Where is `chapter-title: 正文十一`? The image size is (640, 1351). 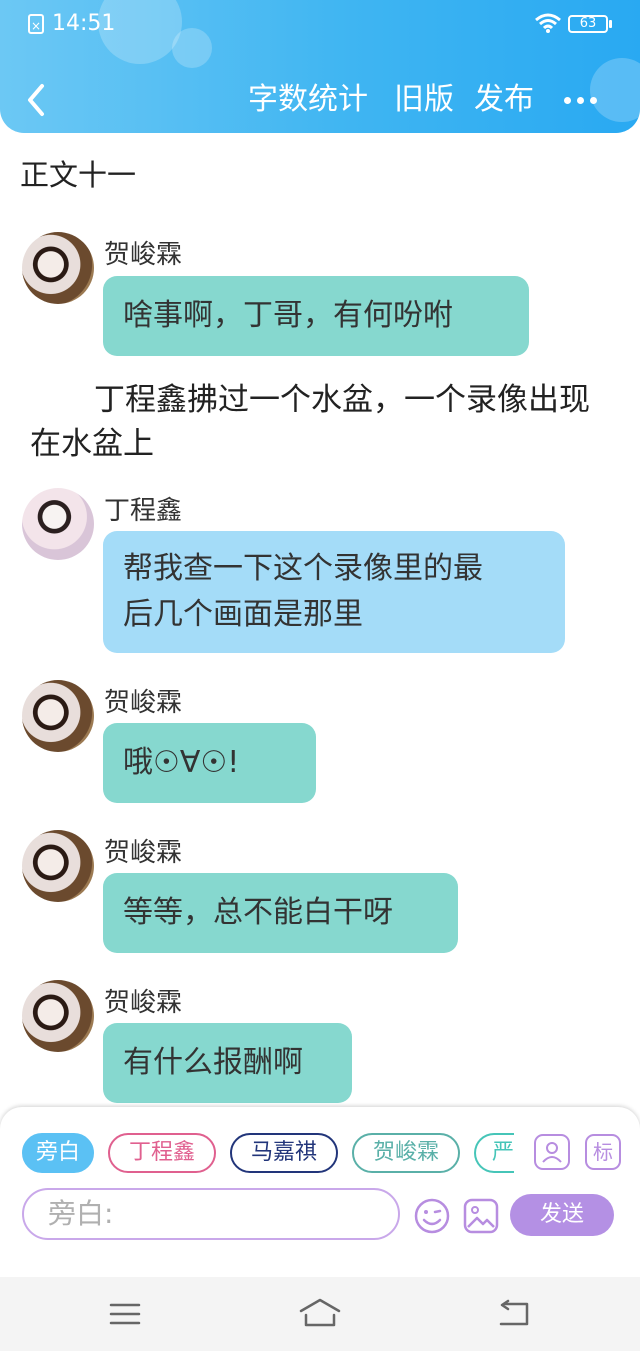 chapter-title: 正文十一 is located at coordinates (78, 175).